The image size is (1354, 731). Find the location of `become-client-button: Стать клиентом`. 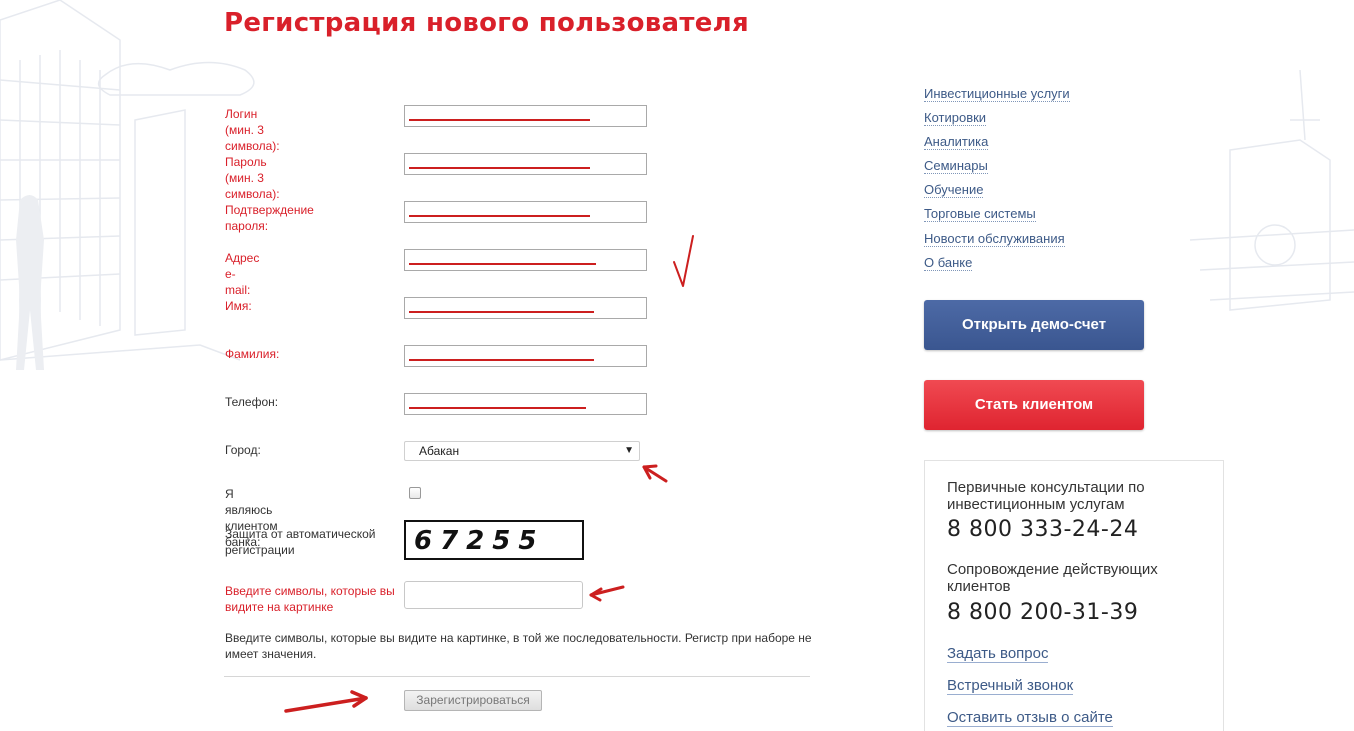

become-client-button: Стать клиентом is located at coordinates (1034, 405).